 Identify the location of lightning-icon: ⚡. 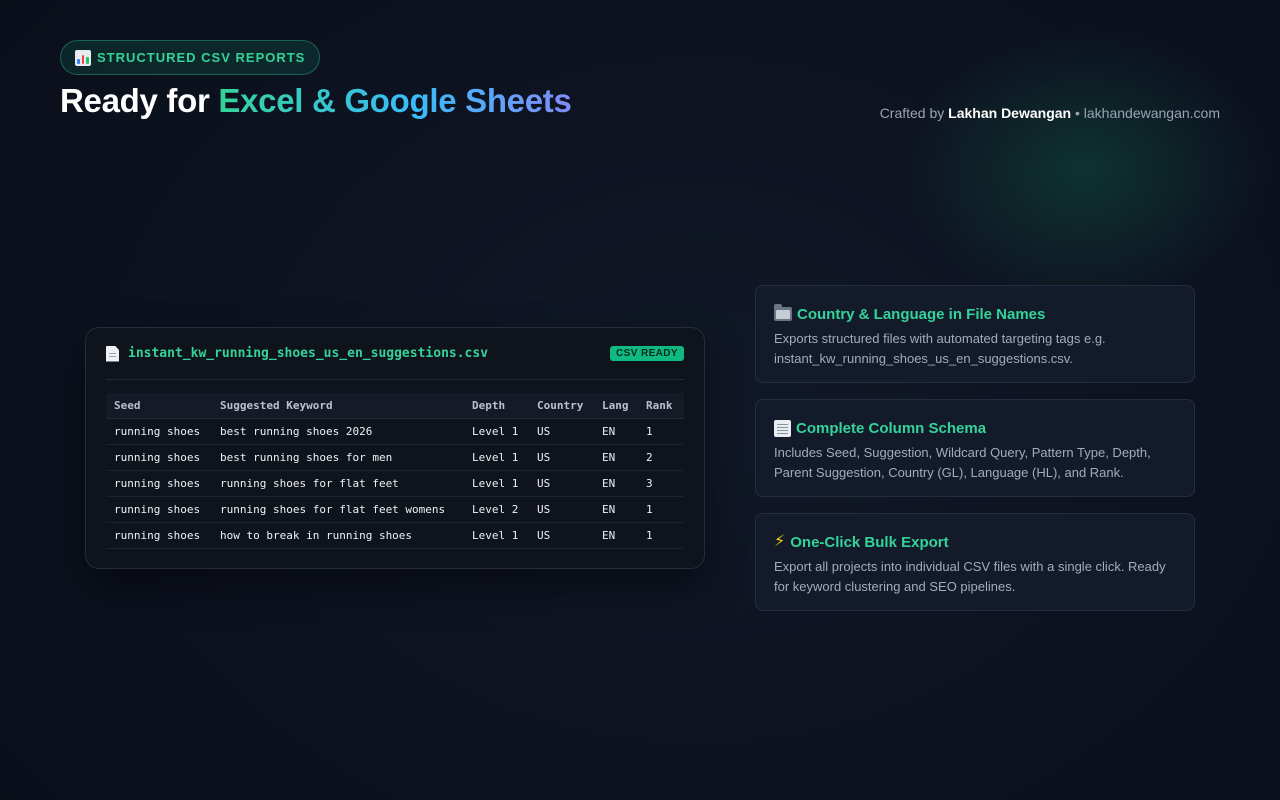
(780, 541).